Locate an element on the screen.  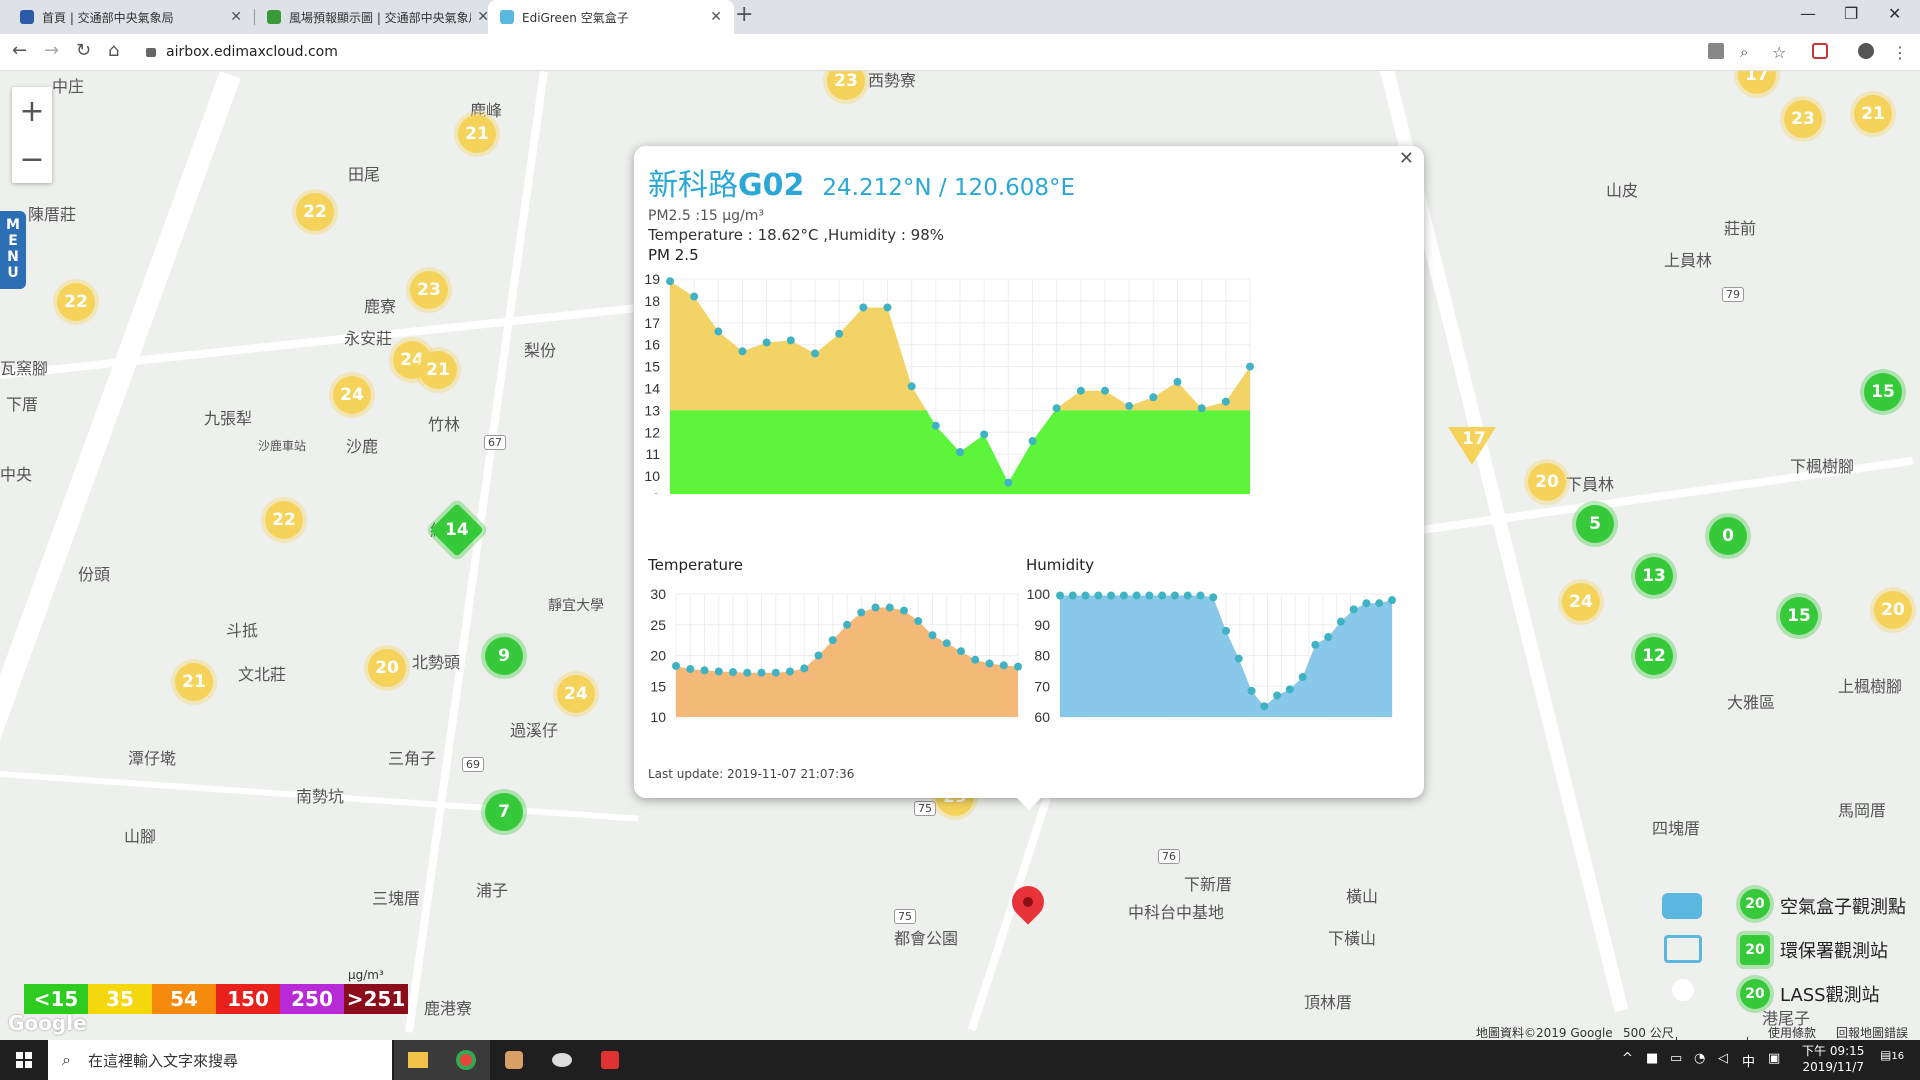
volume-icon: ◁ is located at coordinates (1723, 1058).